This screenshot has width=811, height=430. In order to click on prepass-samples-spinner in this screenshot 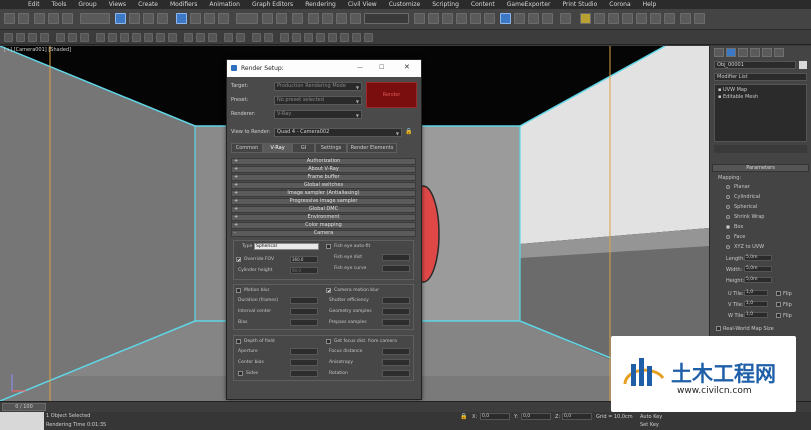, I will do `click(396, 322)`.